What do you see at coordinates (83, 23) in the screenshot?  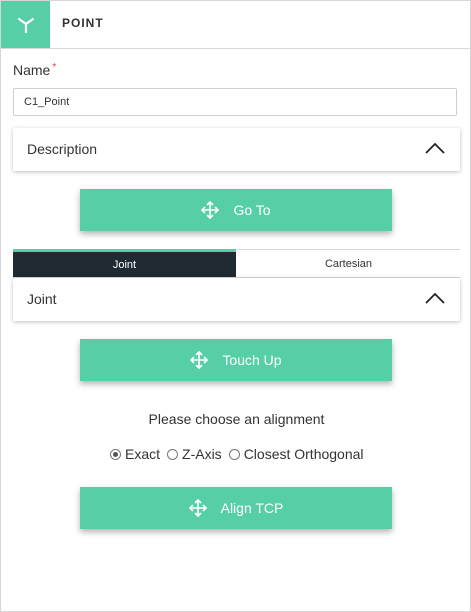 I see `panel-title: POINT` at bounding box center [83, 23].